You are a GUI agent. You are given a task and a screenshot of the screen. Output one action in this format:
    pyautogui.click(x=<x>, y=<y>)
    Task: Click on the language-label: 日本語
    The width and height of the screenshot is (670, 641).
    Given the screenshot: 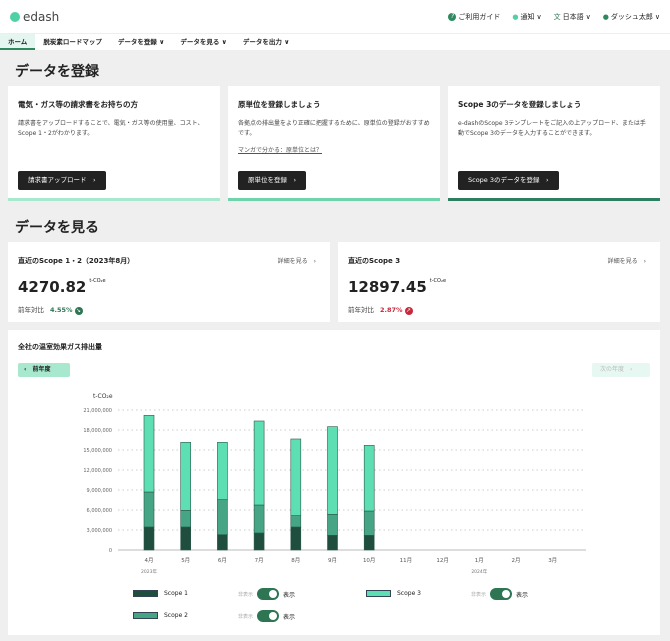 What is the action you would take?
    pyautogui.click(x=573, y=16)
    